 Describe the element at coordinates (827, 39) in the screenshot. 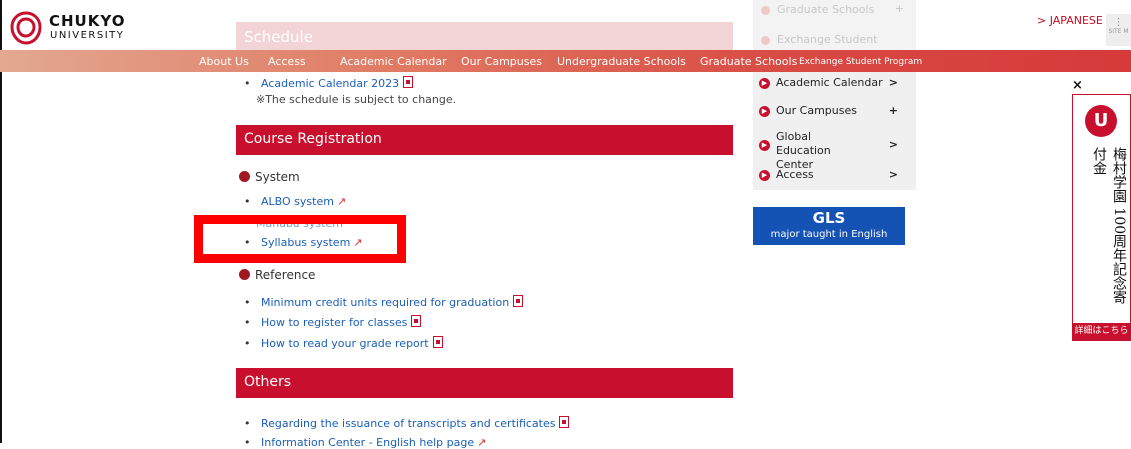

I see `ghost-menu-item: Exchange Student` at that location.